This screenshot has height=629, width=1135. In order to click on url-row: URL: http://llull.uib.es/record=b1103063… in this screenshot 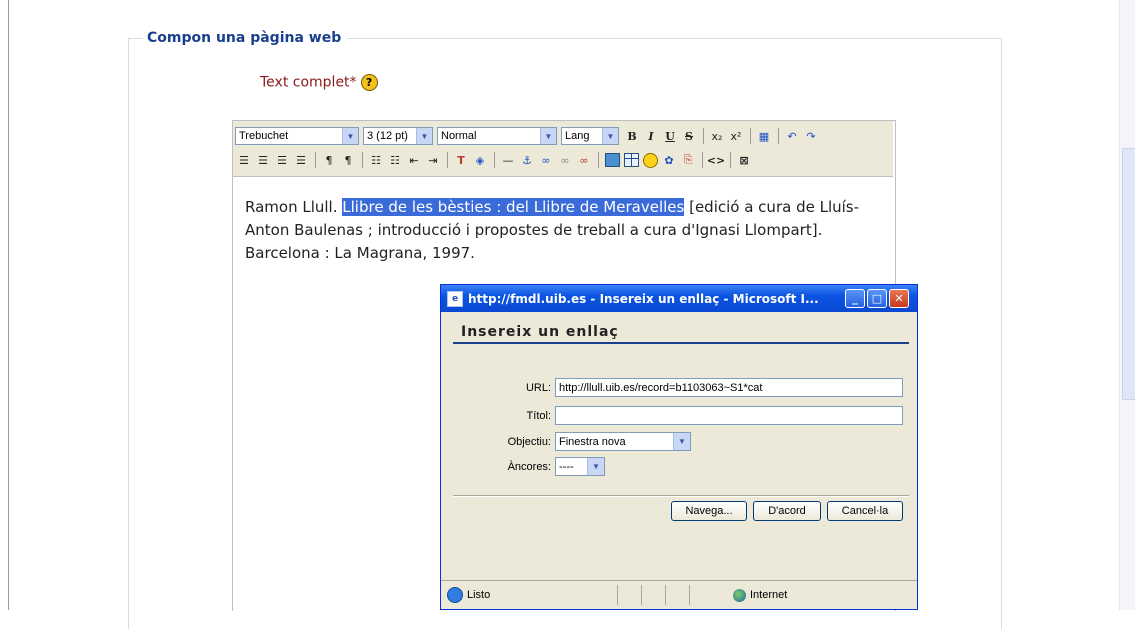, I will do `click(674, 387)`.